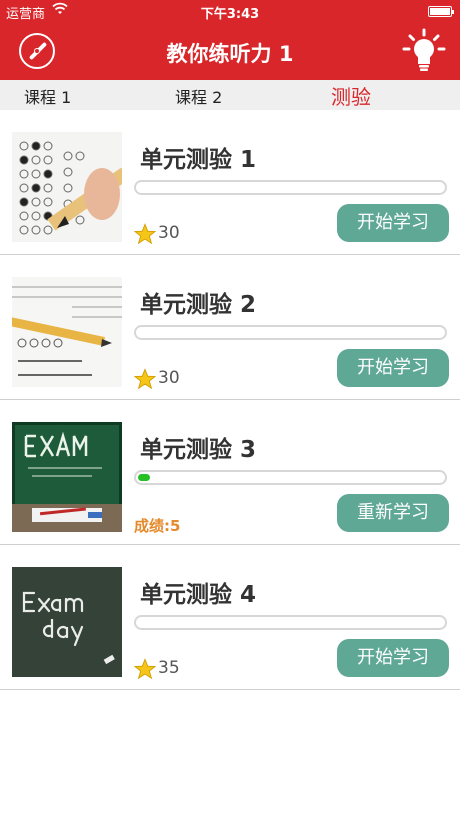 The image size is (460, 818). What do you see at coordinates (67, 332) in the screenshot?
I see `booklet-thumbnail` at bounding box center [67, 332].